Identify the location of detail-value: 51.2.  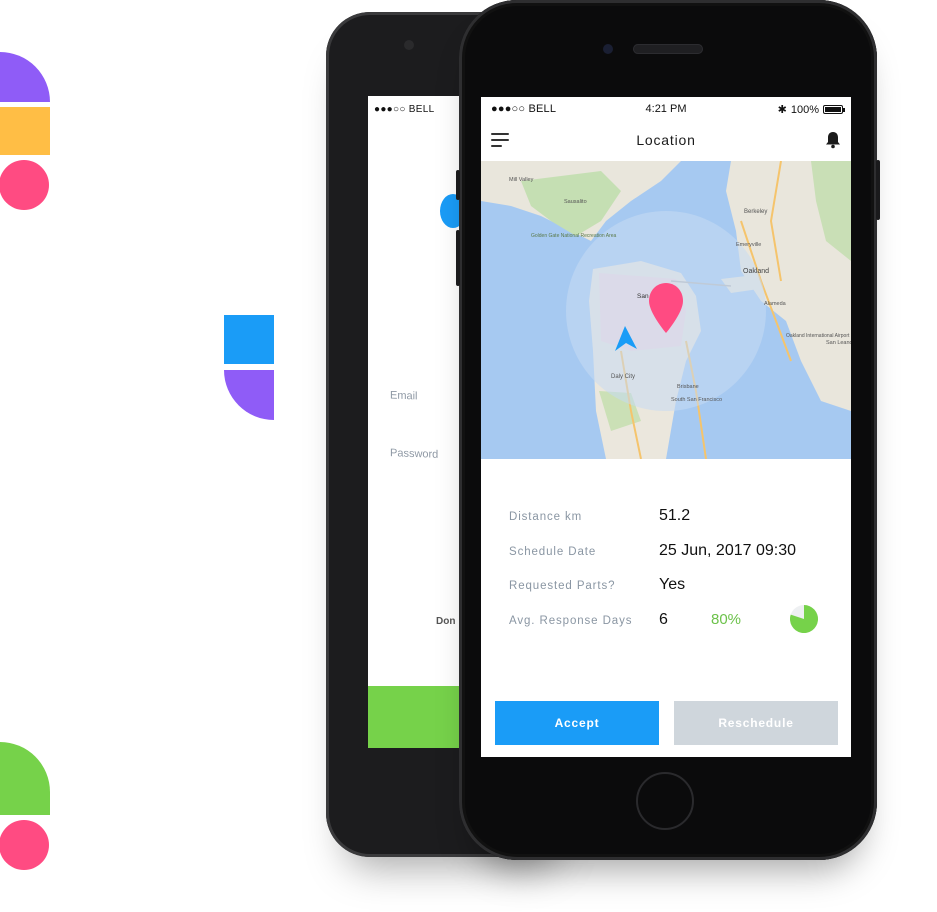
(675, 515).